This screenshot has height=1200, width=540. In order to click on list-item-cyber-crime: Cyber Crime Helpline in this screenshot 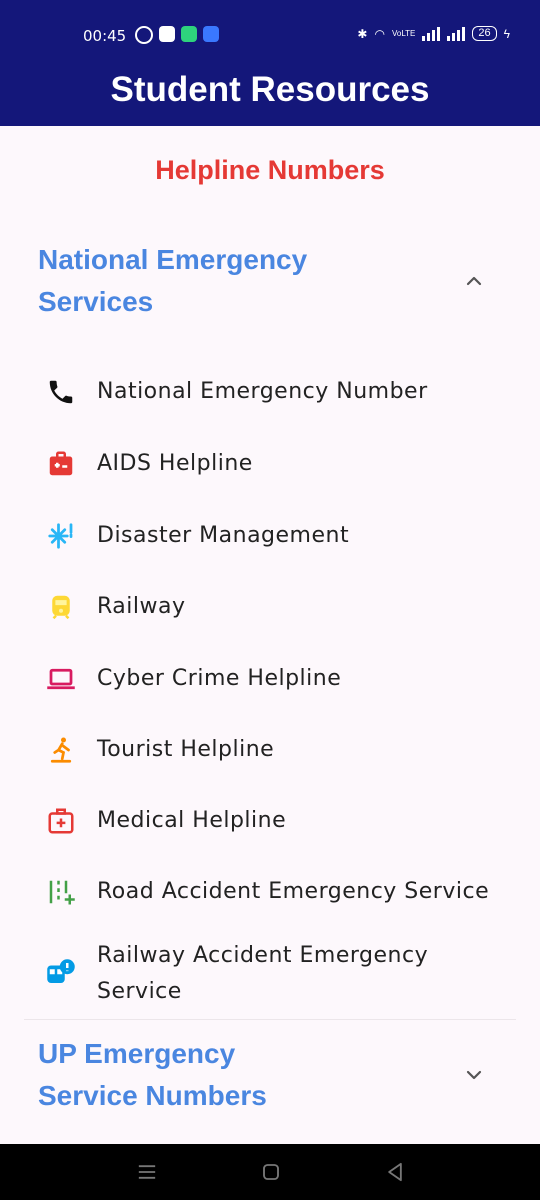, I will do `click(270, 679)`.